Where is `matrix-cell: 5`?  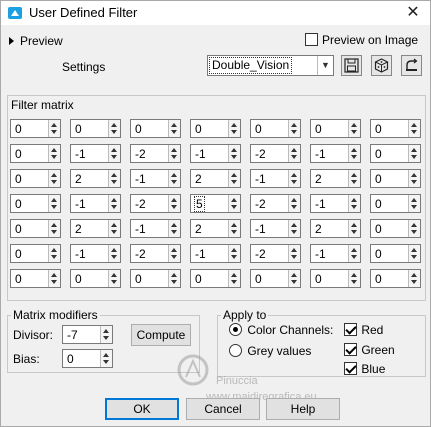 matrix-cell: 5 is located at coordinates (215, 203).